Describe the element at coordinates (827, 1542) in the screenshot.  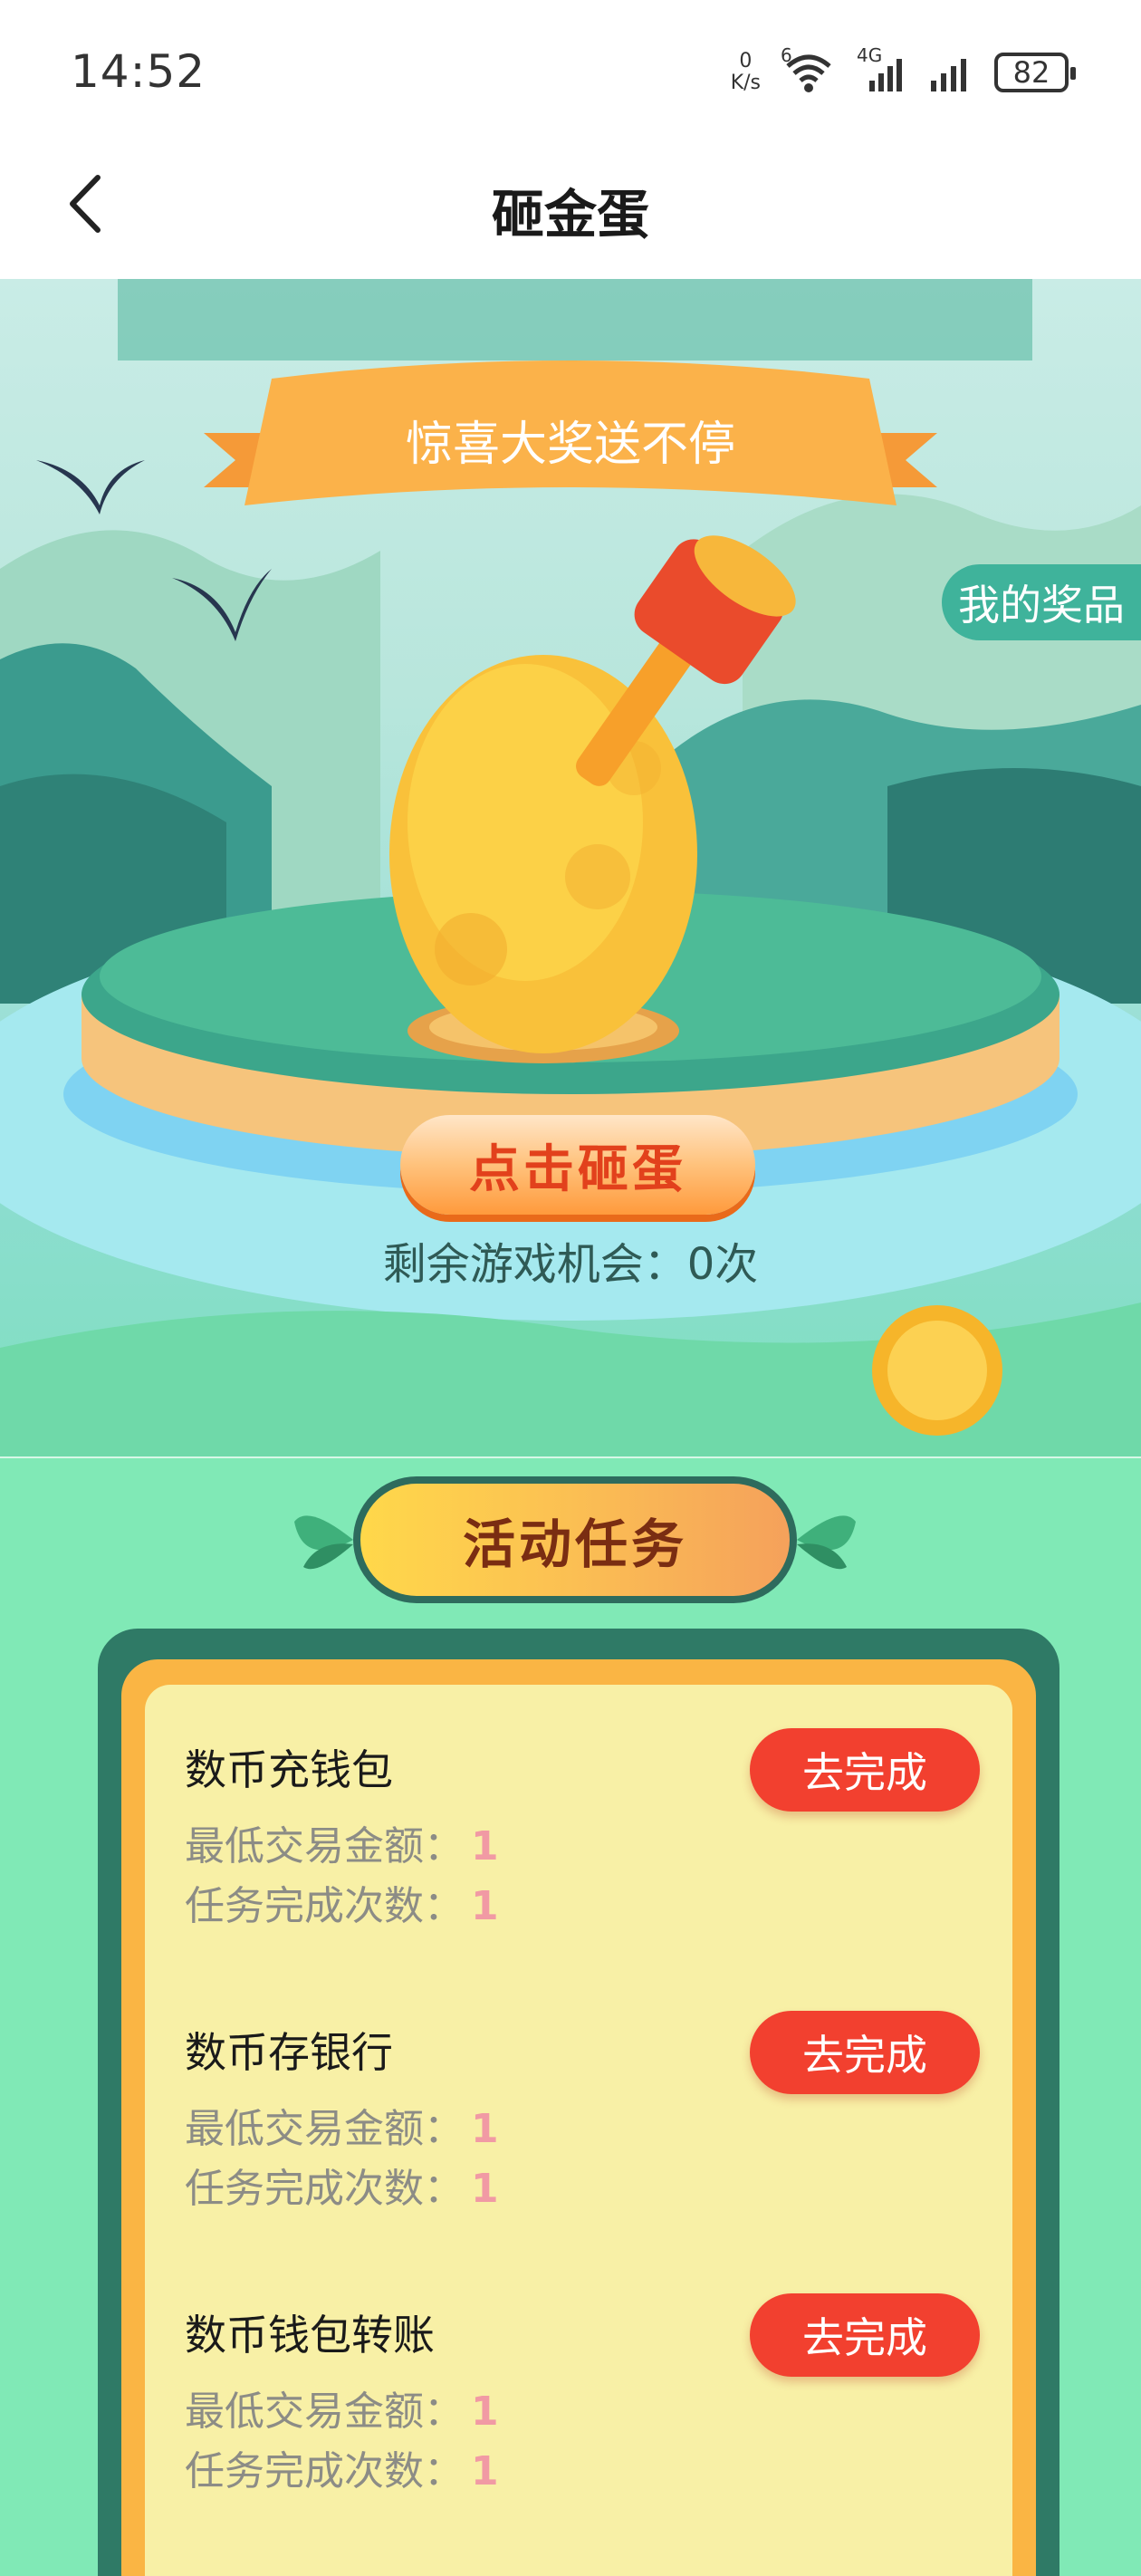
I see `leaf-right-icon` at that location.